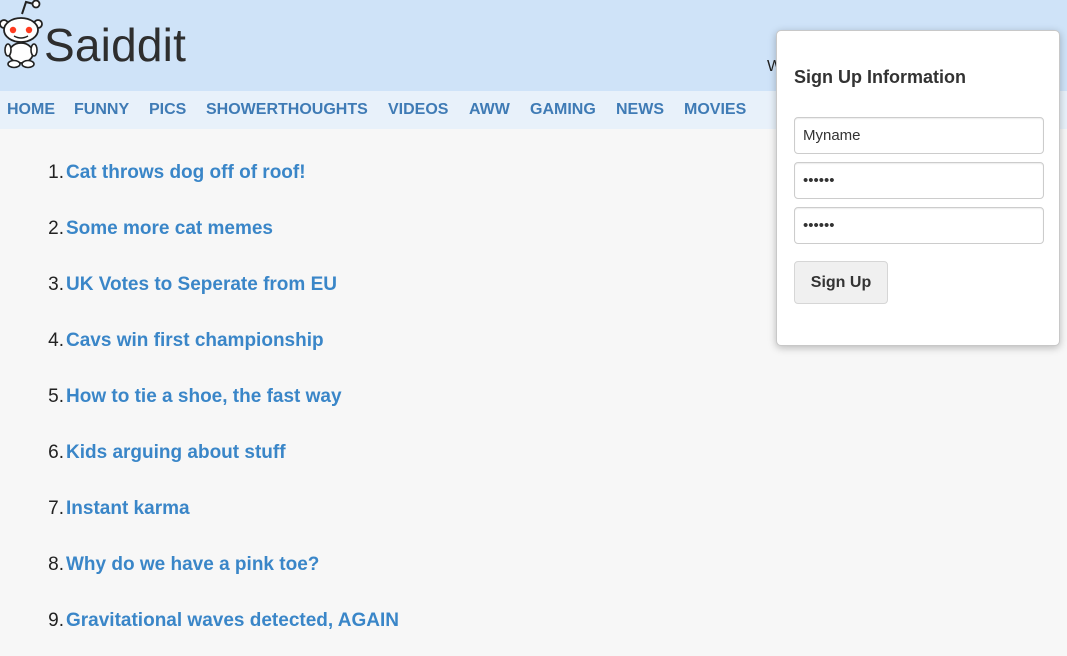  I want to click on nav-videos: VIDEOS, so click(418, 110).